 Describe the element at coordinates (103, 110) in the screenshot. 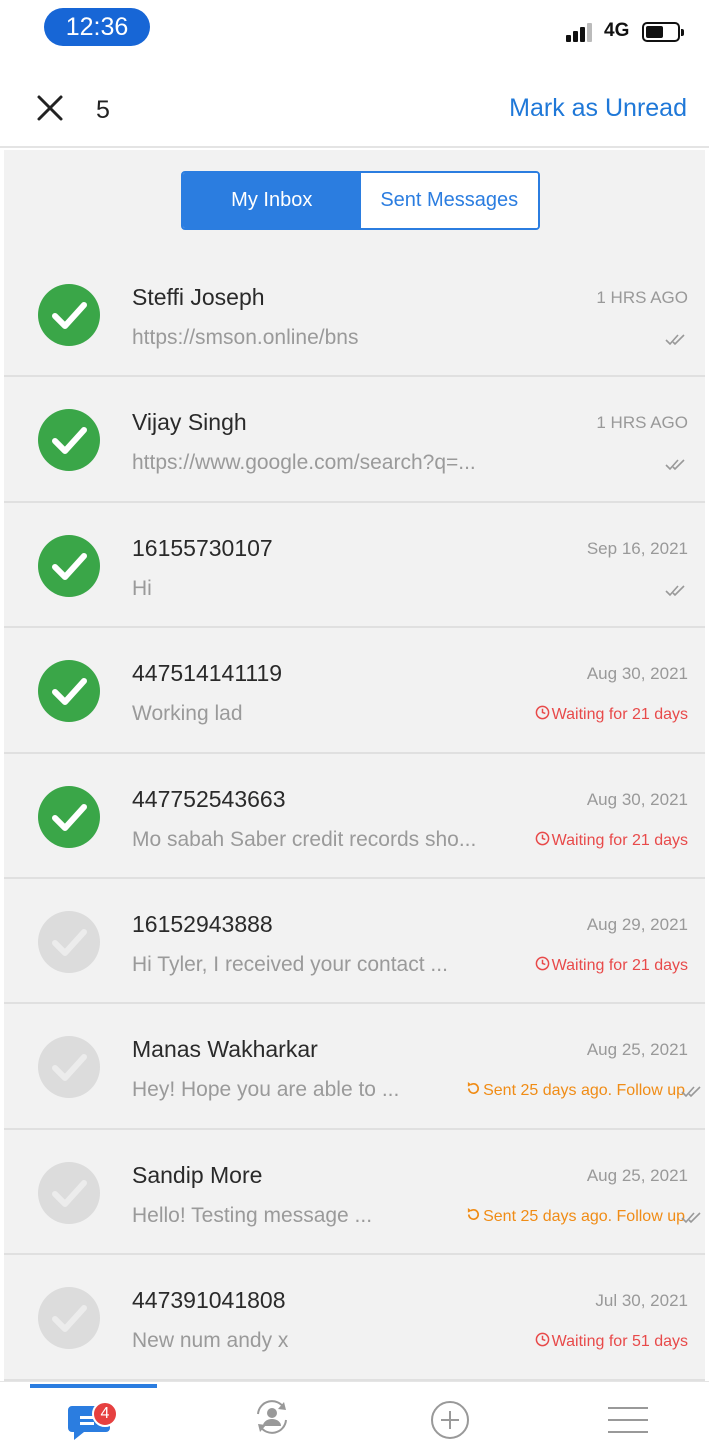

I see `selected-count: 5` at that location.